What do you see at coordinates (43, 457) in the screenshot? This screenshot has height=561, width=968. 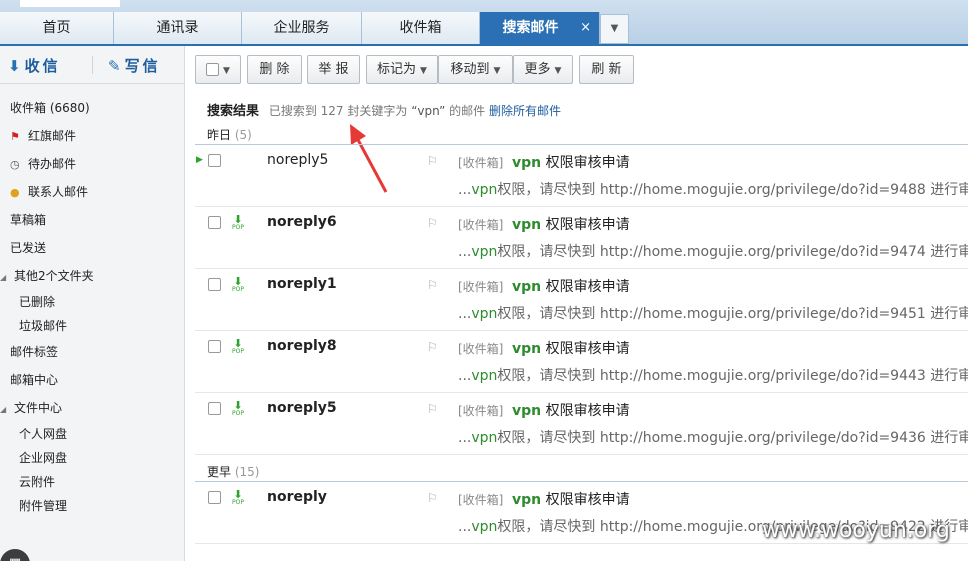 I see `sidebar-item-enterprise-disk: 企业网盘` at bounding box center [43, 457].